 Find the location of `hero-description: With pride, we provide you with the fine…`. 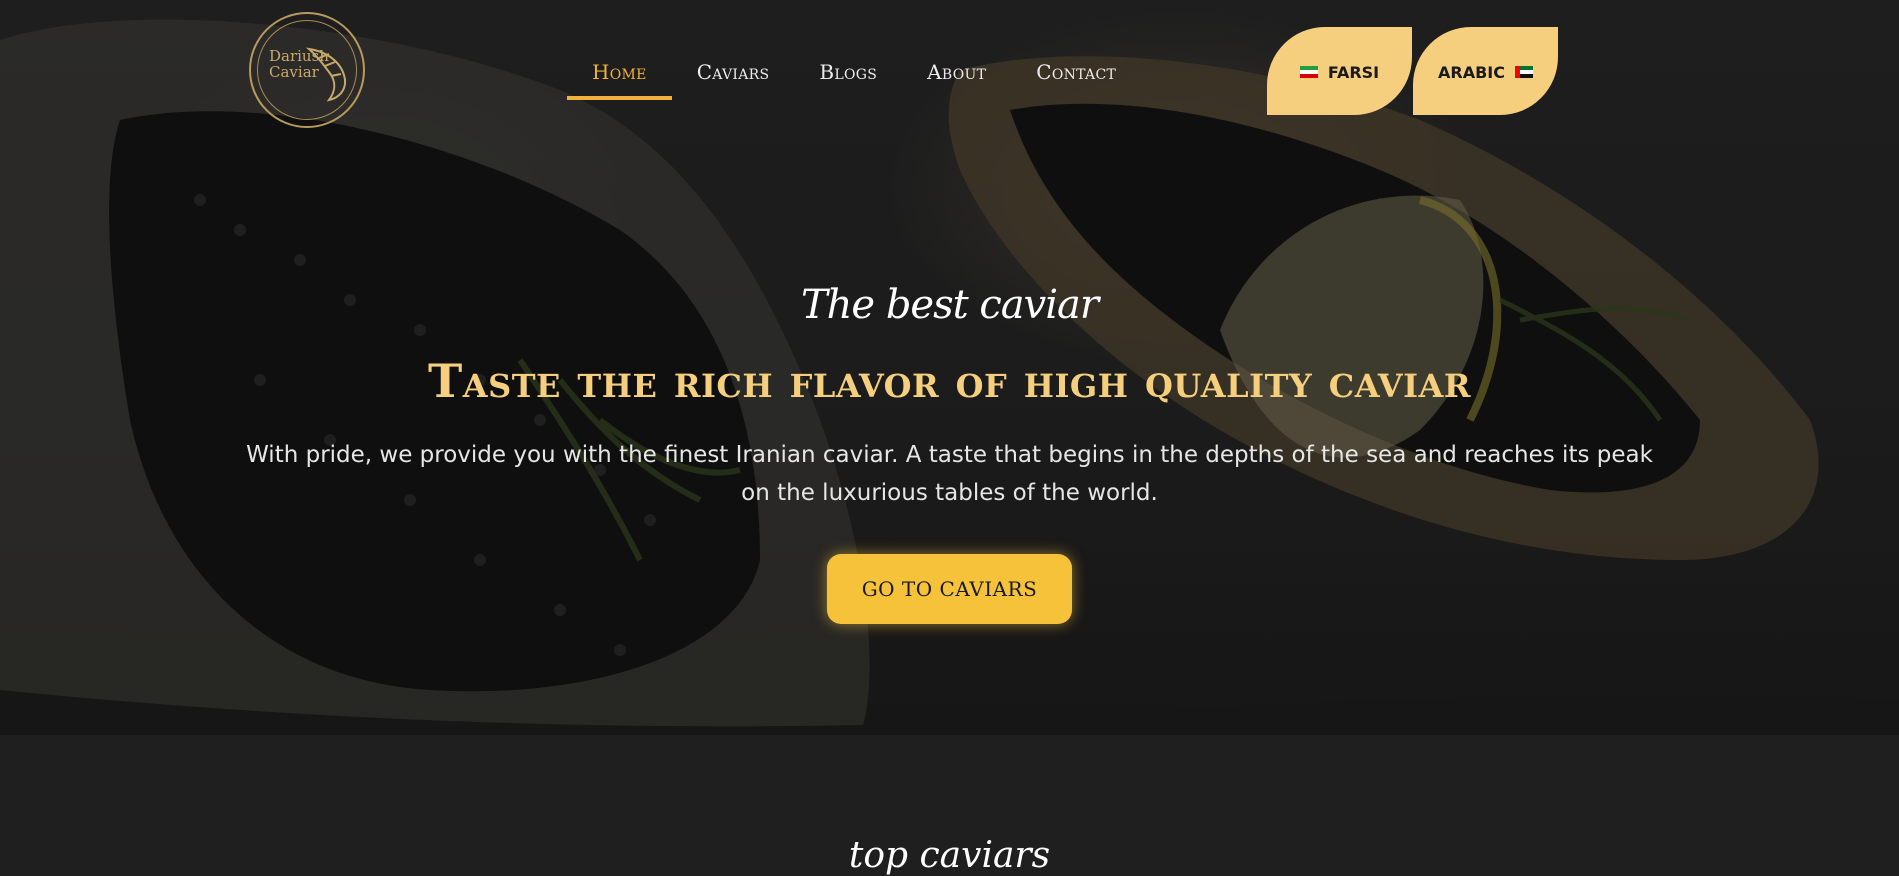

hero-description: With pride, we provide you with the fine… is located at coordinates (949, 474).